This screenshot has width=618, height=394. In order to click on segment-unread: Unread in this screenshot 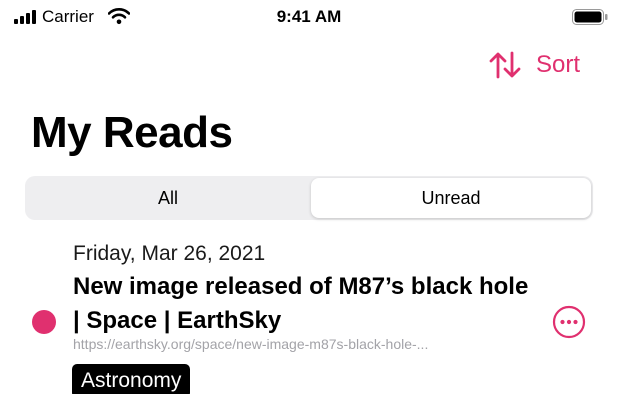, I will do `click(451, 198)`.